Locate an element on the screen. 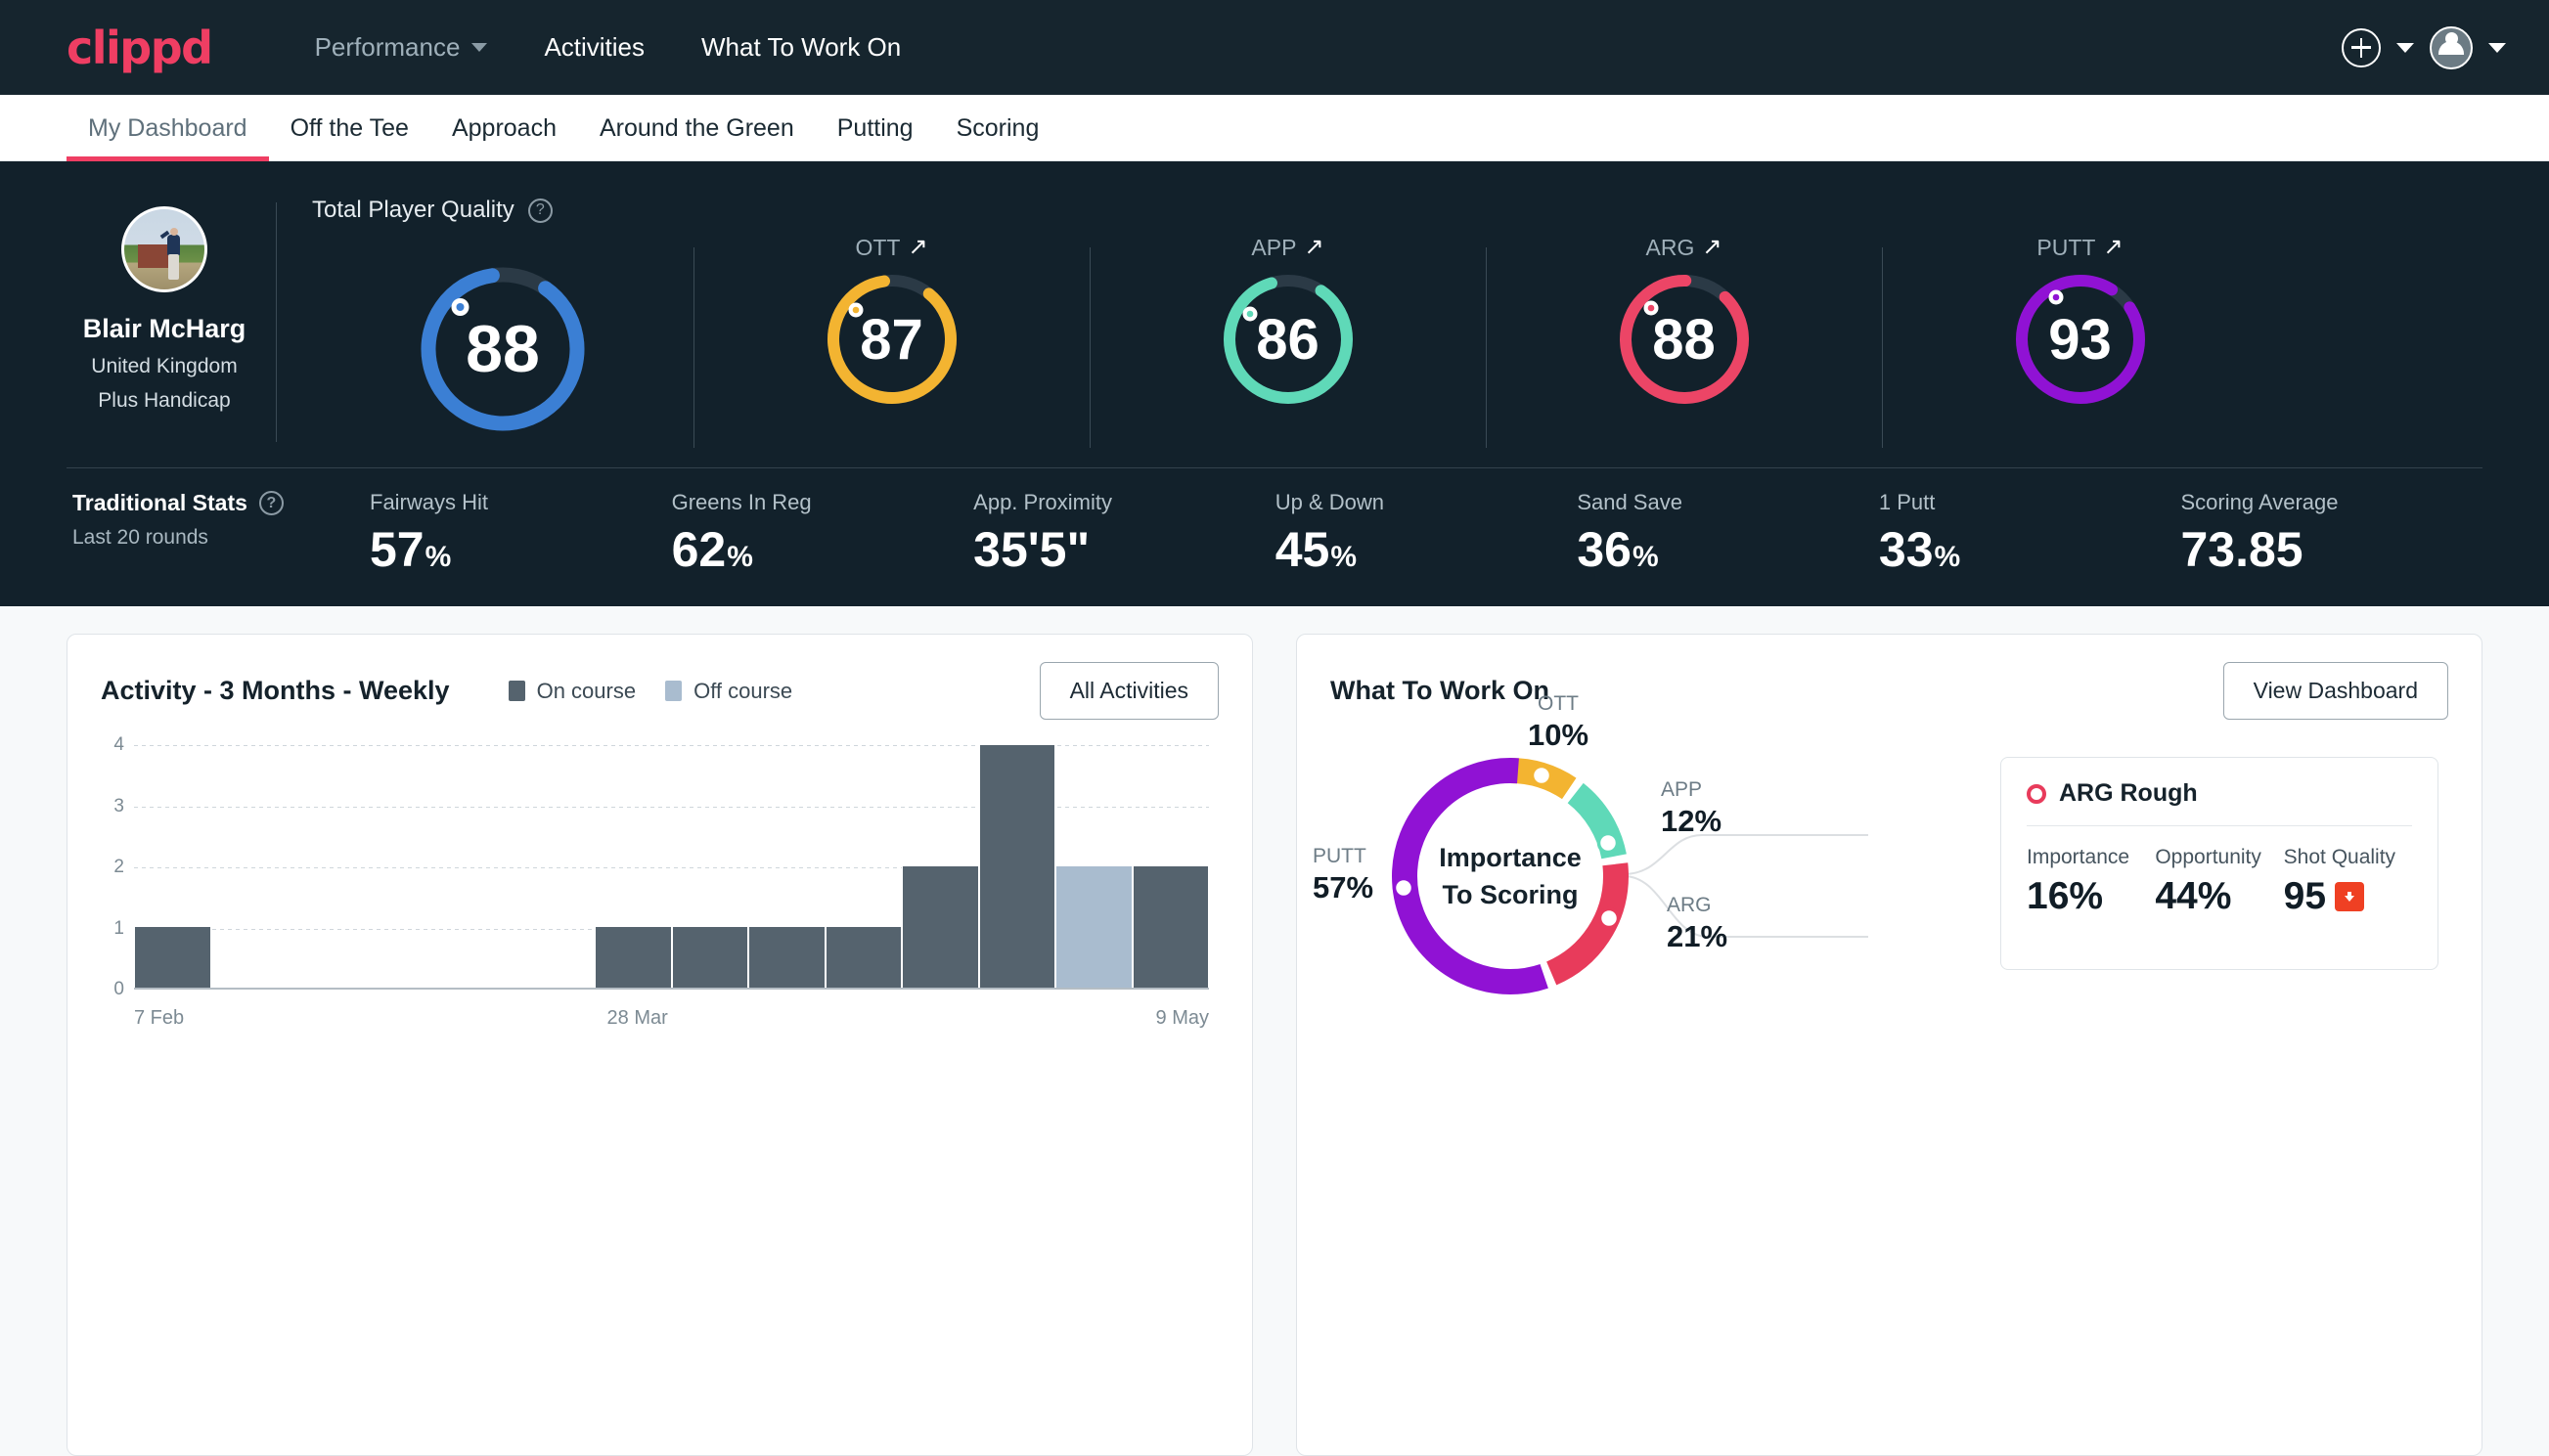 The height and width of the screenshot is (1456, 2549). activity-chart-x-axis: 7 Feb 28 Mar 9 May is located at coordinates (672, 1022).